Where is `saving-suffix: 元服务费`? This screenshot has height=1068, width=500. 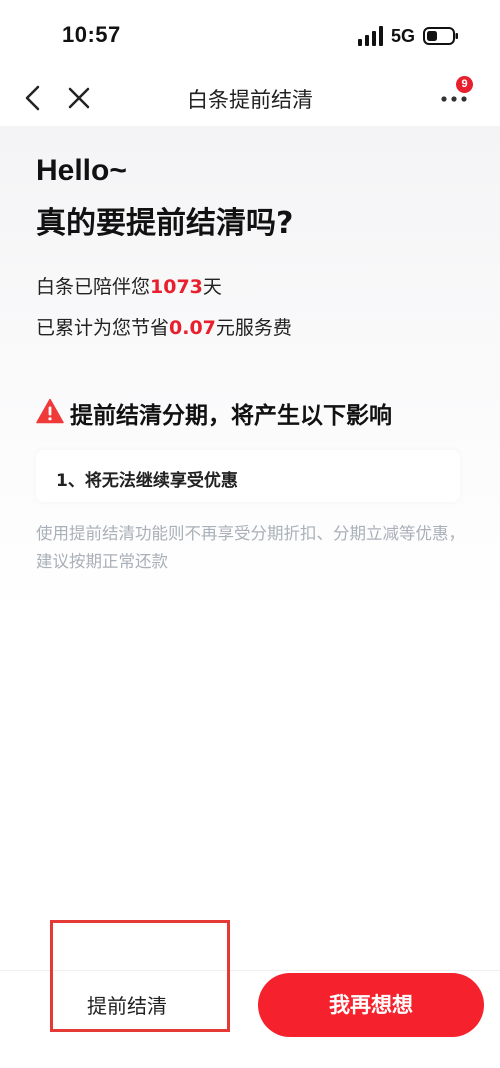 saving-suffix: 元服务费 is located at coordinates (253, 328).